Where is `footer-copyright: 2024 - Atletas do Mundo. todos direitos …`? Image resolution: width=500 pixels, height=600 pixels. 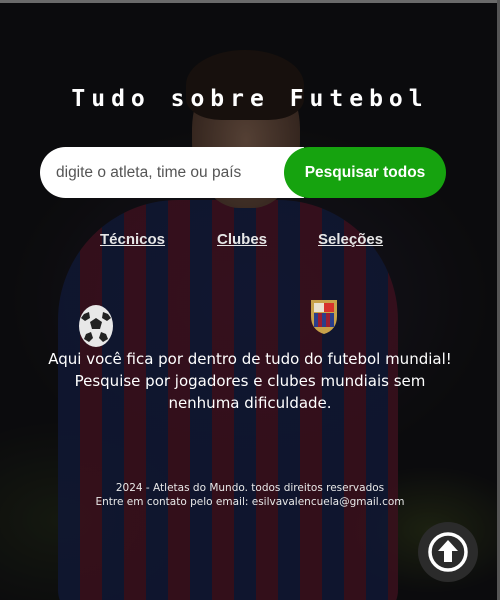 footer-copyright: 2024 - Atletas do Mundo. todos direitos … is located at coordinates (250, 488).